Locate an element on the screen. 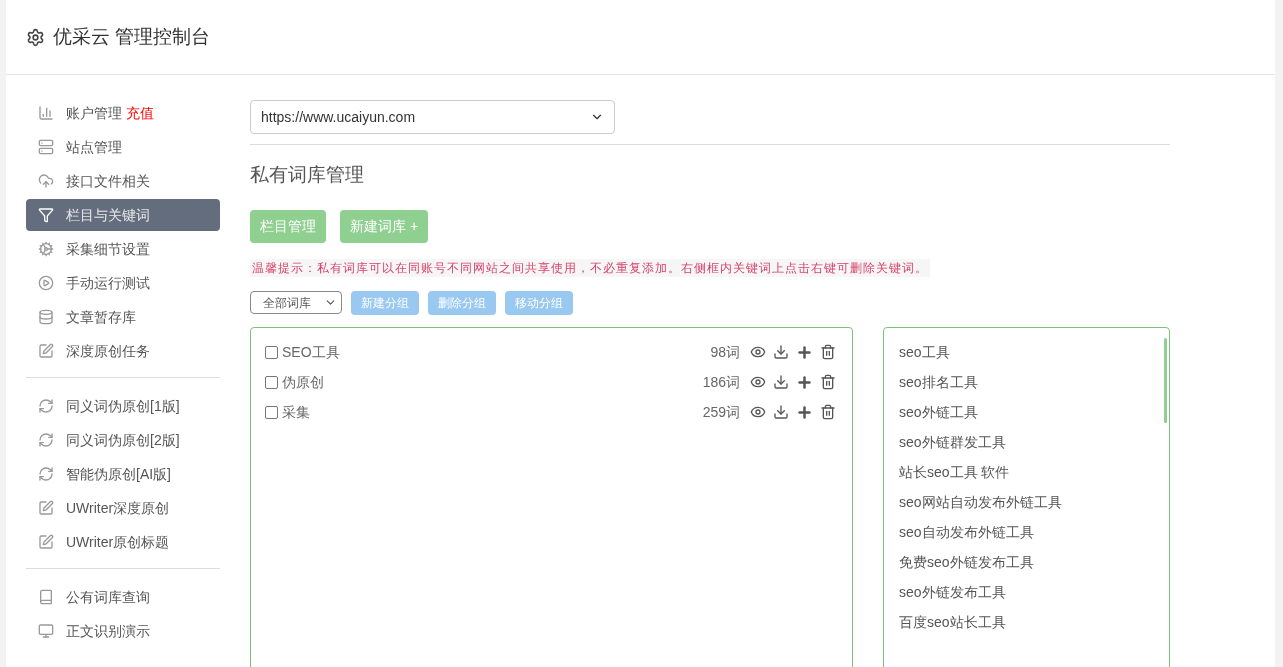 Image resolution: width=1283 pixels, height=667 pixels. sidebar-label: 账户管理 is located at coordinates (94, 113).